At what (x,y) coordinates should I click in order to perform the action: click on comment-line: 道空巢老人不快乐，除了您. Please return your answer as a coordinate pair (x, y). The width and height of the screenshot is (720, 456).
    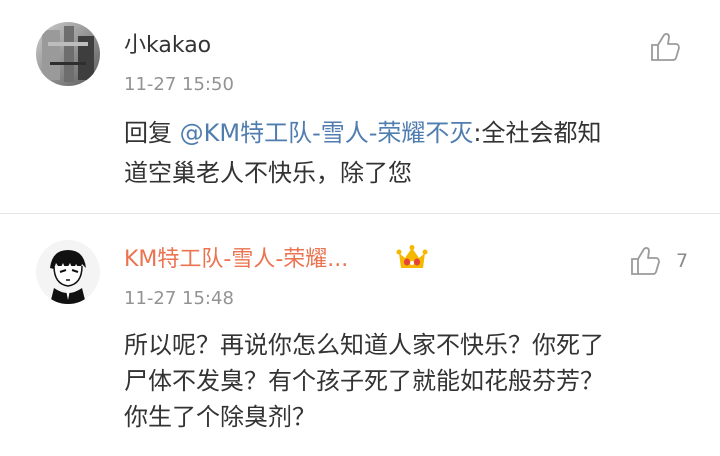
    Looking at the image, I should click on (268, 173).